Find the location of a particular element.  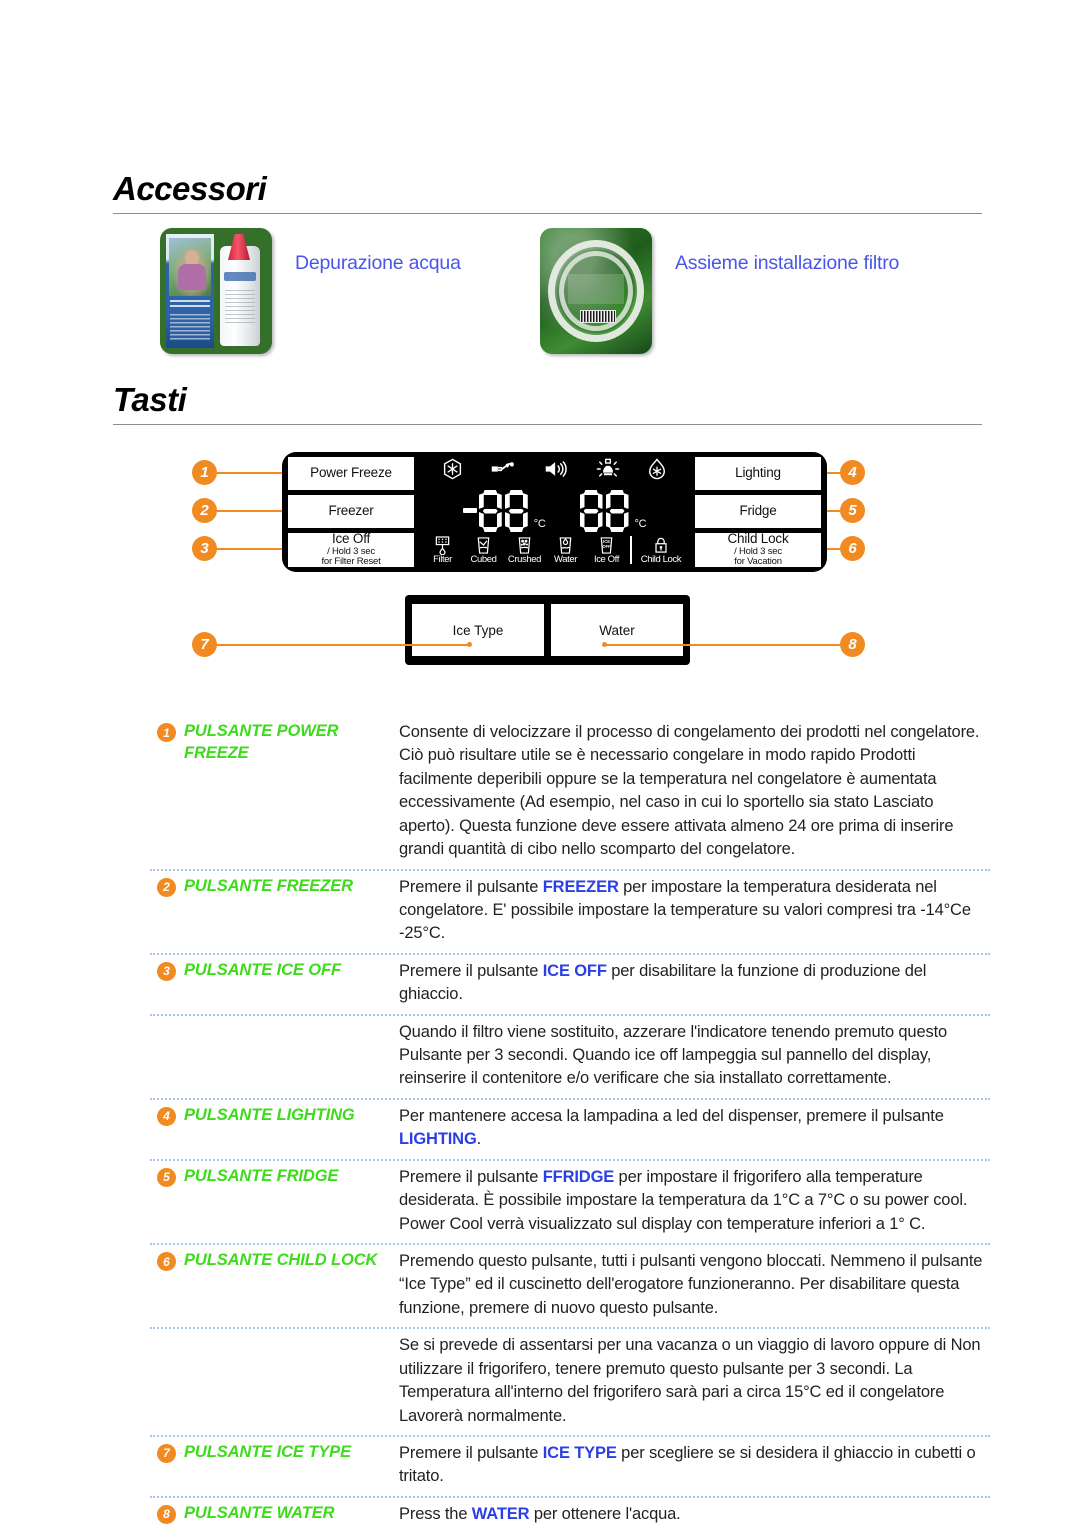

page-title-tasti: Tasti is located at coordinates (150, 399).